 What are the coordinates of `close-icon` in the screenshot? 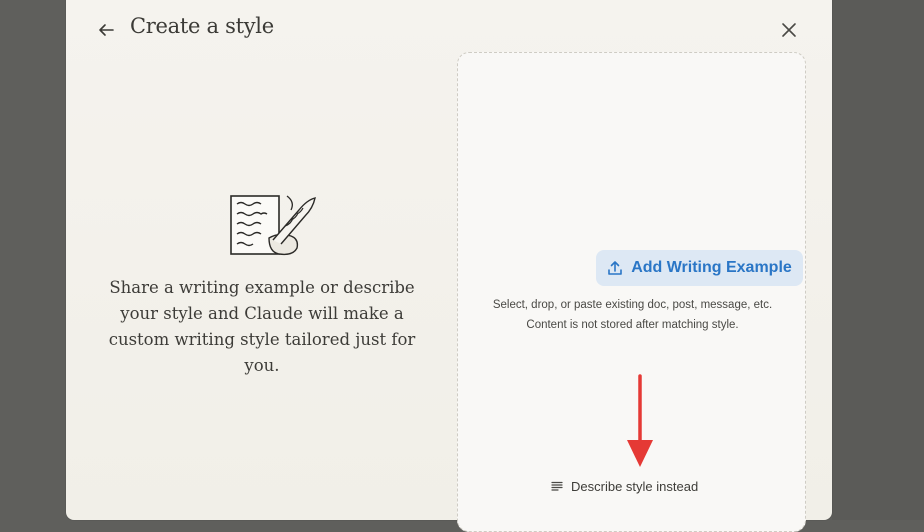 It's located at (789, 30).